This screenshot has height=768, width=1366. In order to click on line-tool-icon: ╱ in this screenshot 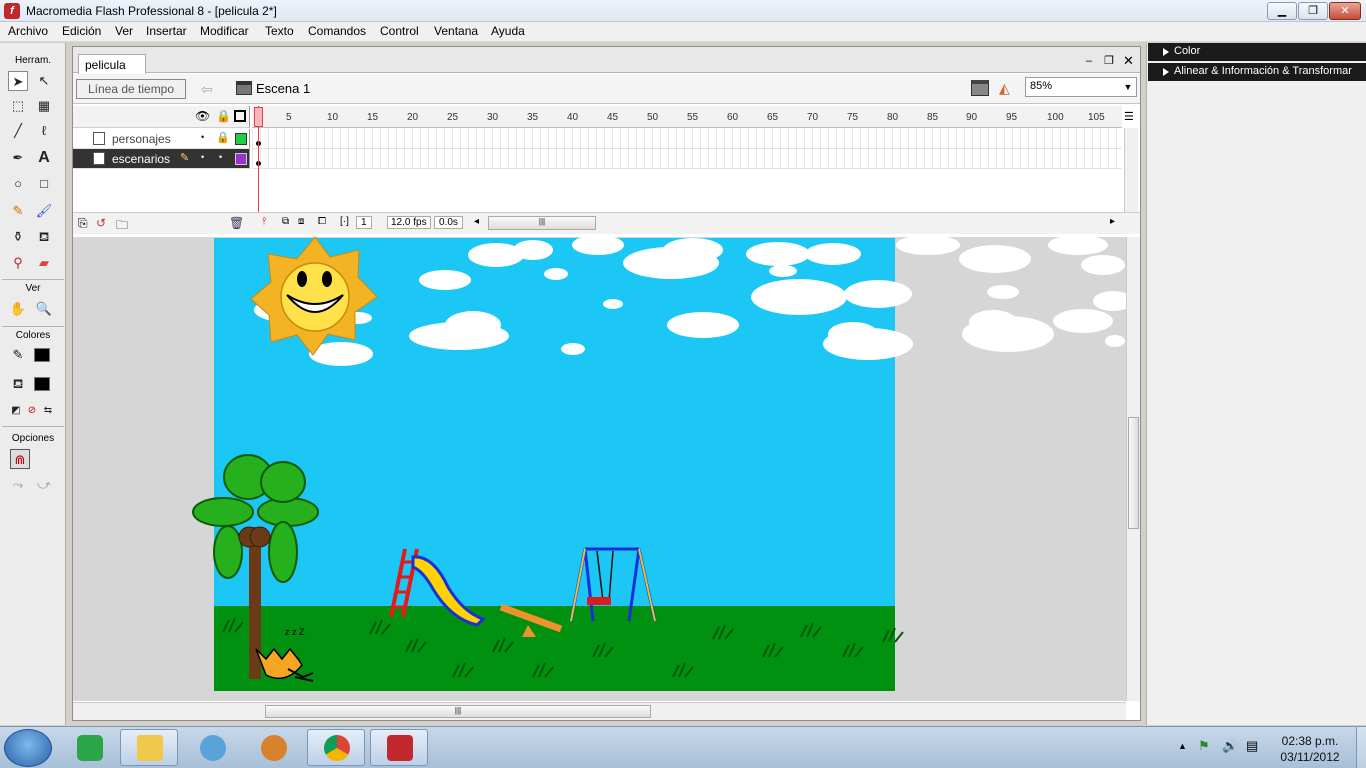, I will do `click(18, 131)`.